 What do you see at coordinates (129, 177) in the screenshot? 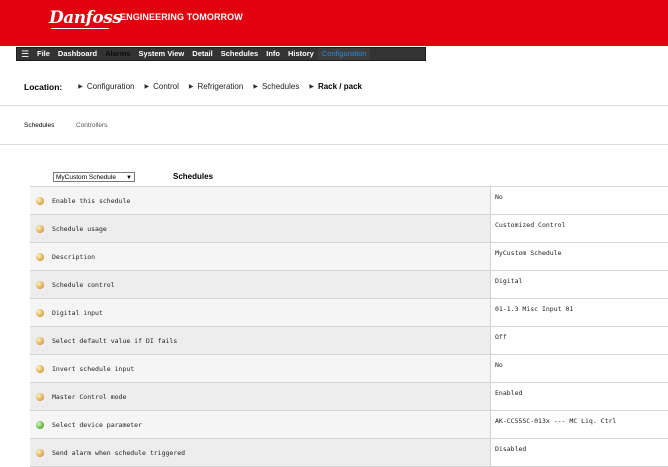
I see `chevron-down-icon: ▼` at bounding box center [129, 177].